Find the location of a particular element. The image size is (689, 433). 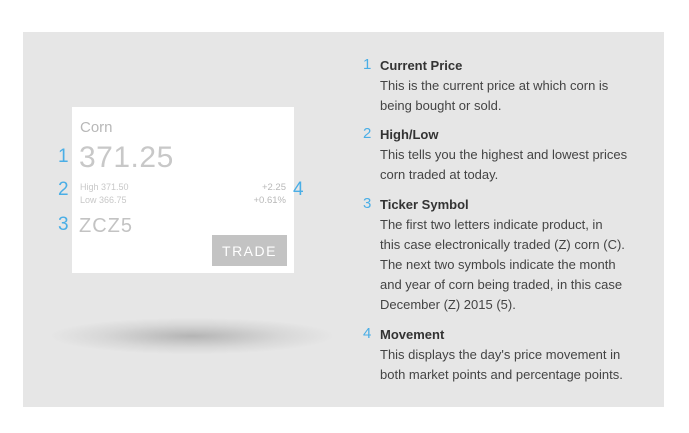

legend-line: corn traded at today. is located at coordinates (439, 174).